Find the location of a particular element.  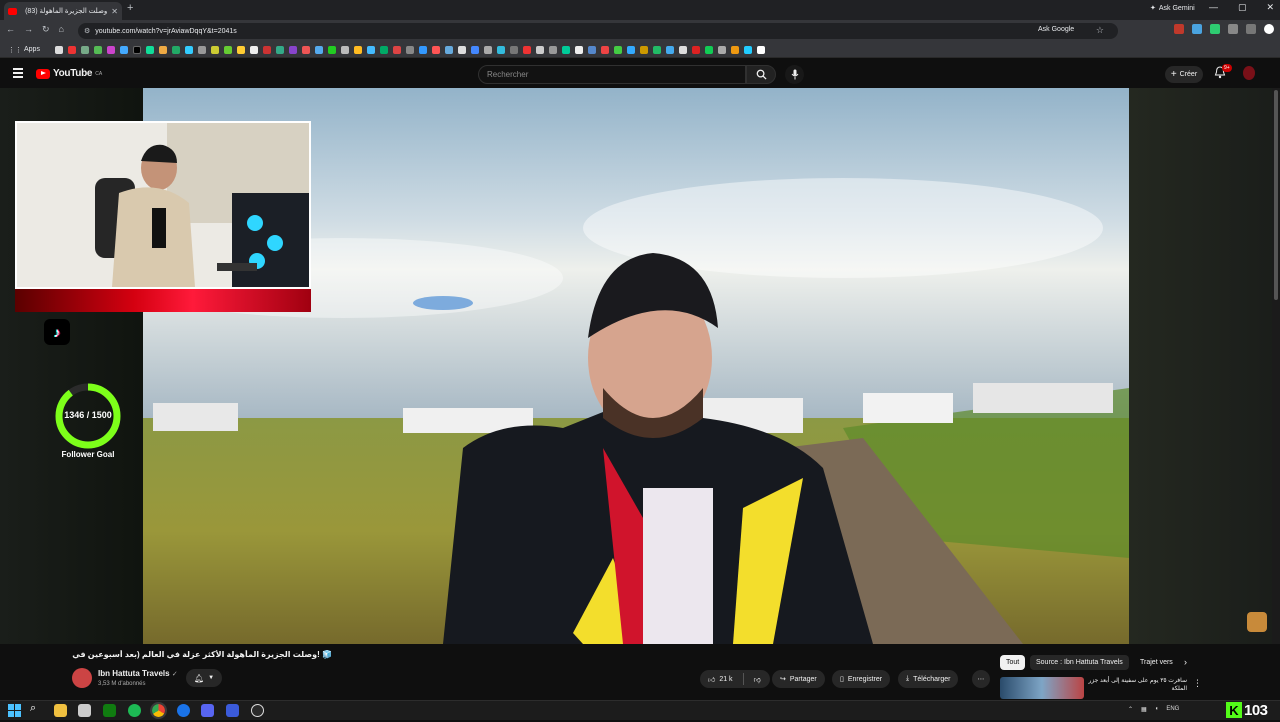

xbox-icon is located at coordinates (109, 710).